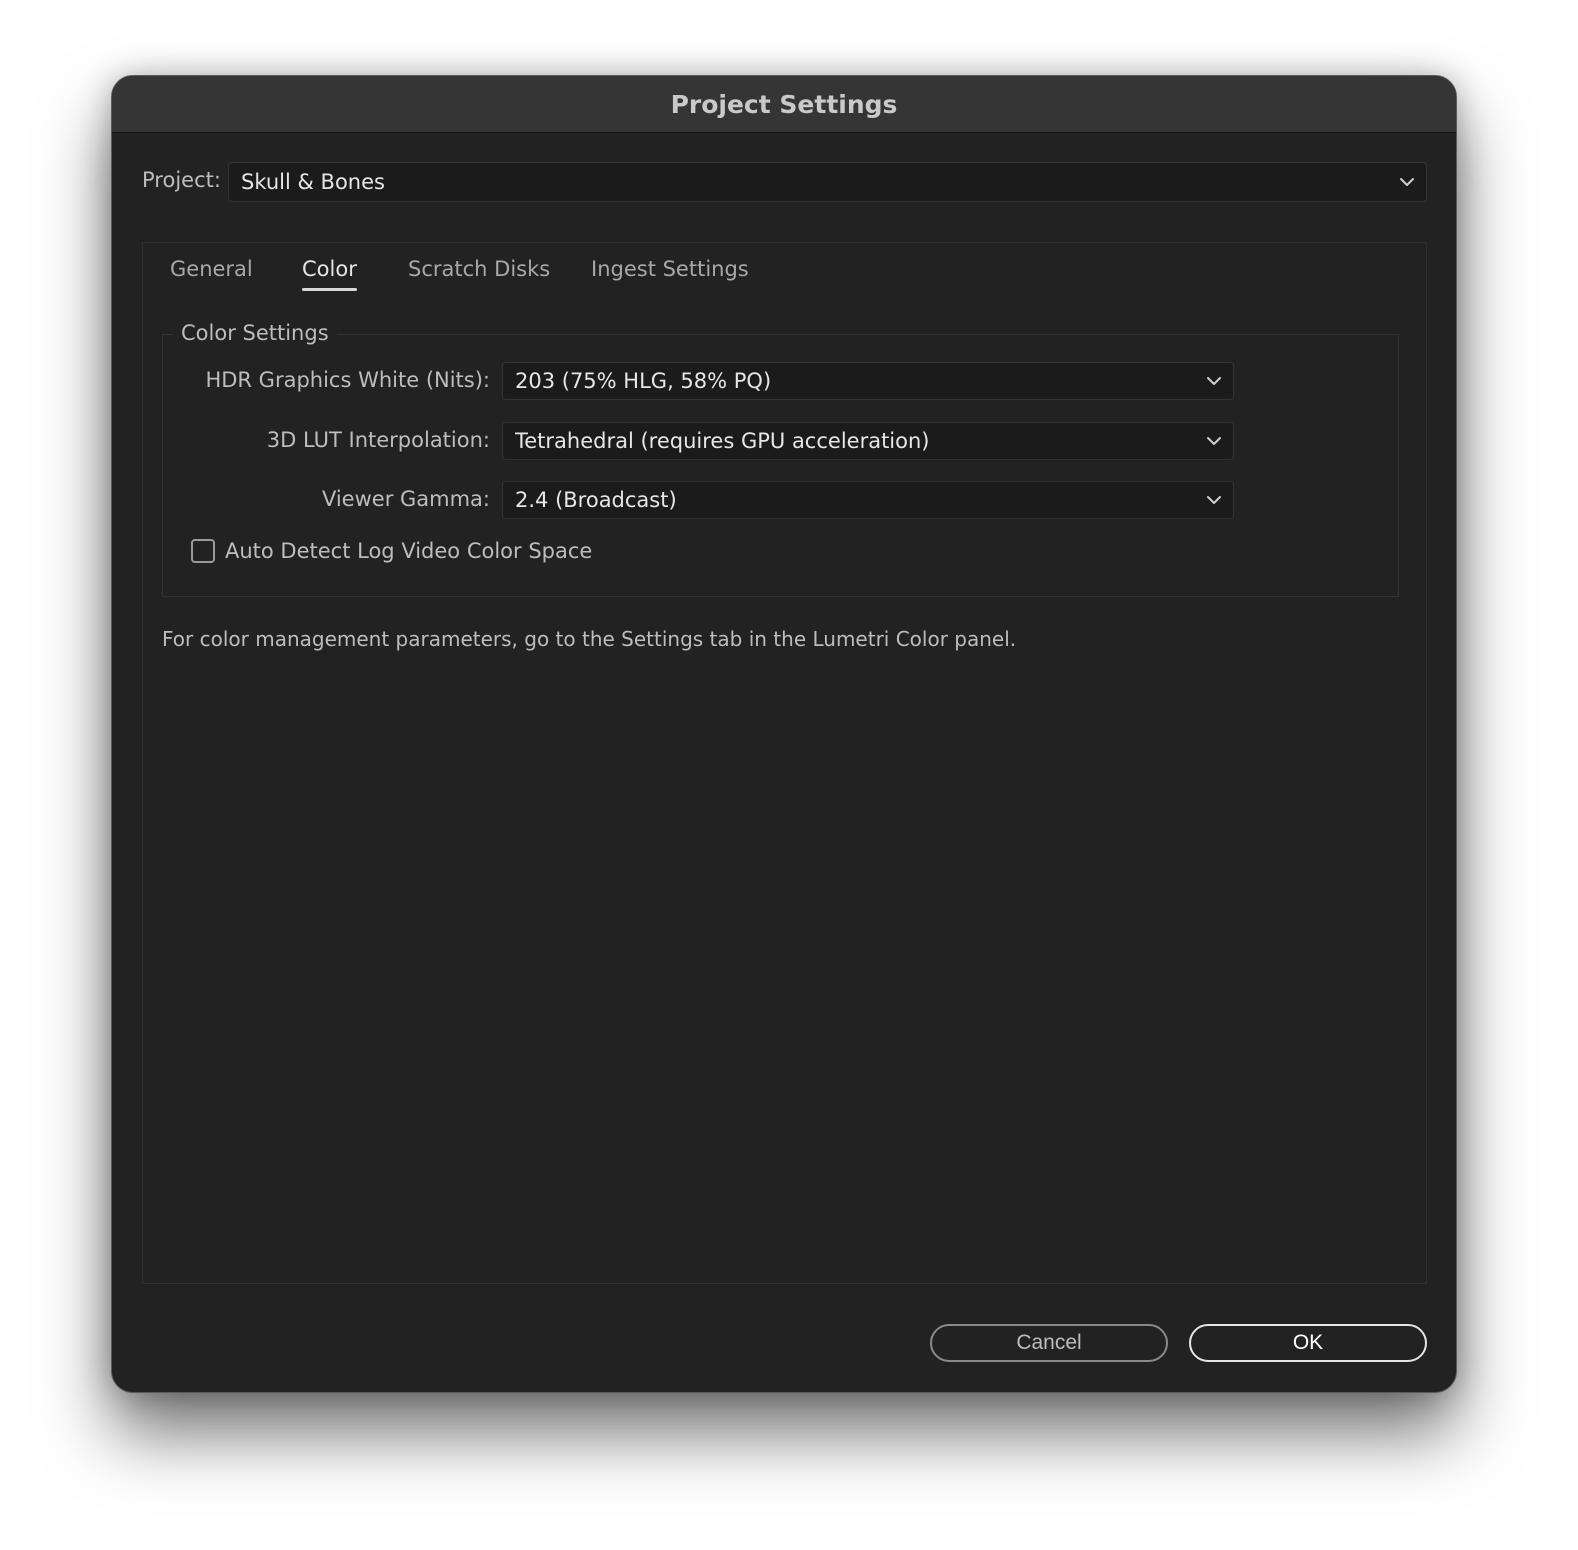  Describe the element at coordinates (1049, 1343) in the screenshot. I see `cancel-button: Cancel` at that location.